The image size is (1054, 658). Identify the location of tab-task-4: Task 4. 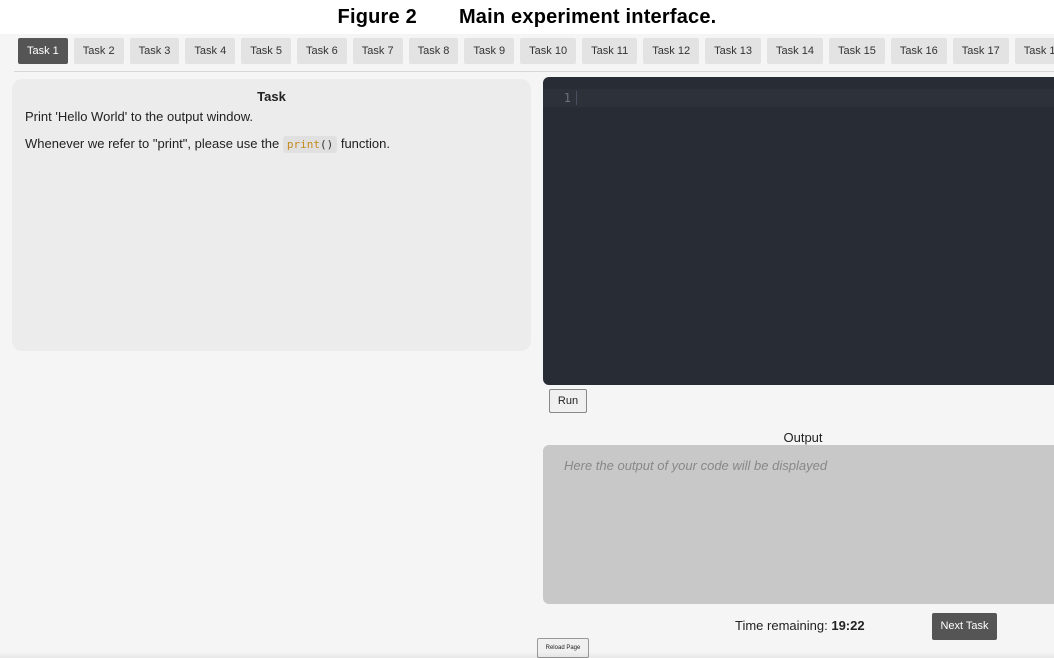
(210, 51).